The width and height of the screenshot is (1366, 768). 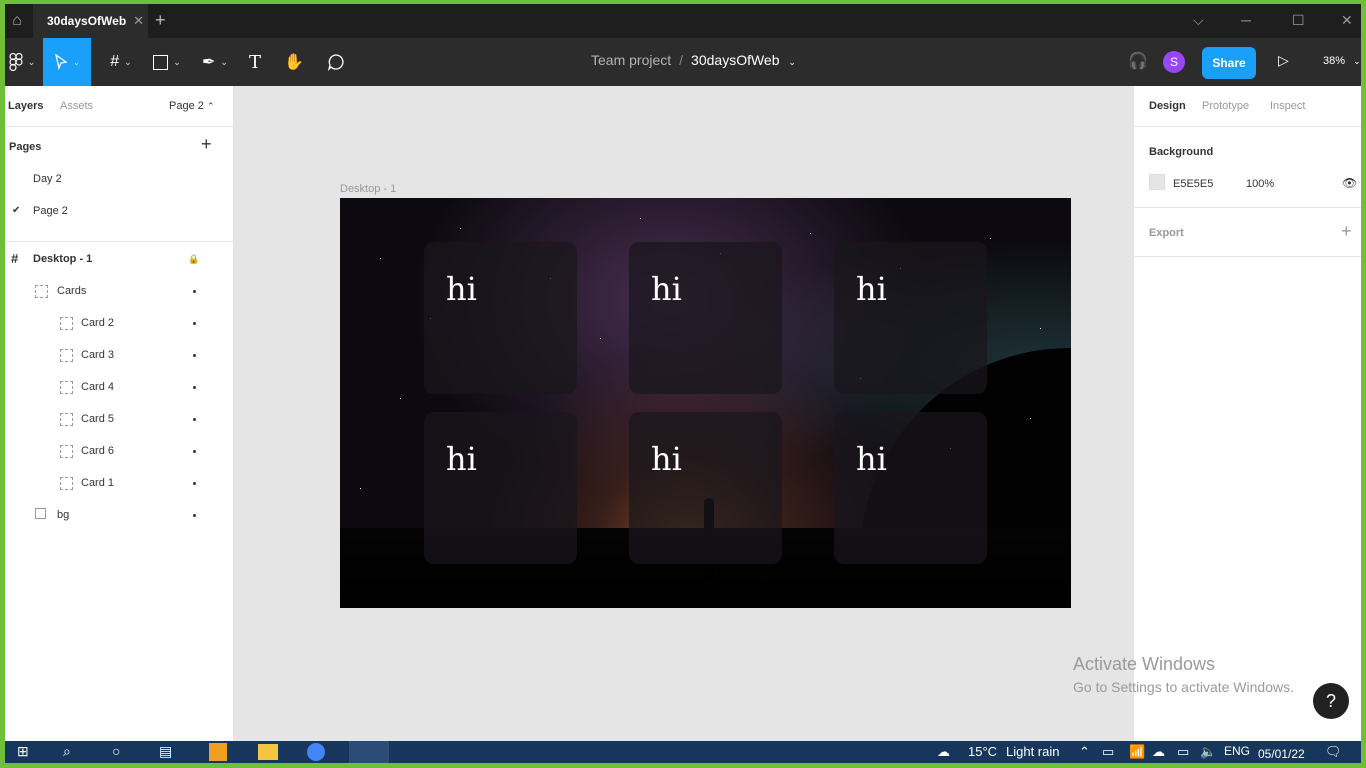 I want to click on lock-icon: 🔒, so click(x=193, y=259).